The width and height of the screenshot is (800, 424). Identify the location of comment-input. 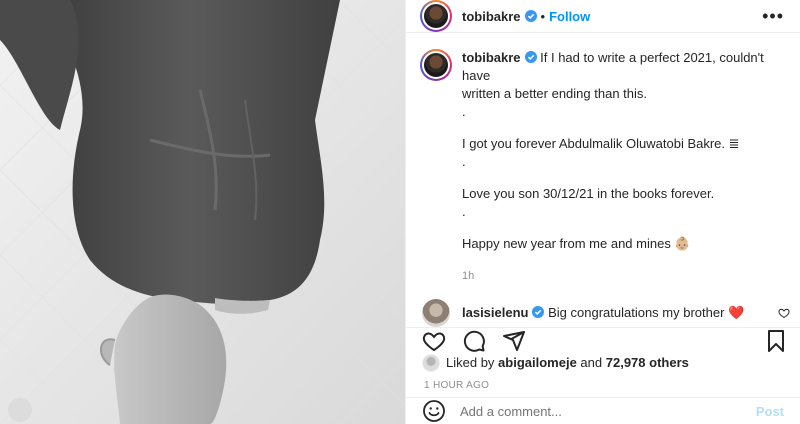
(608, 411).